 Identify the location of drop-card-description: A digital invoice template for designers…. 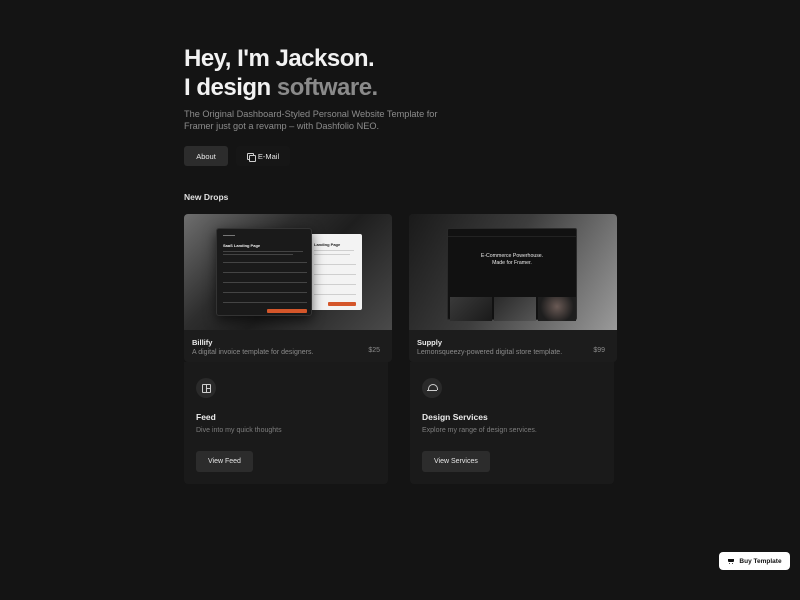
(253, 352).